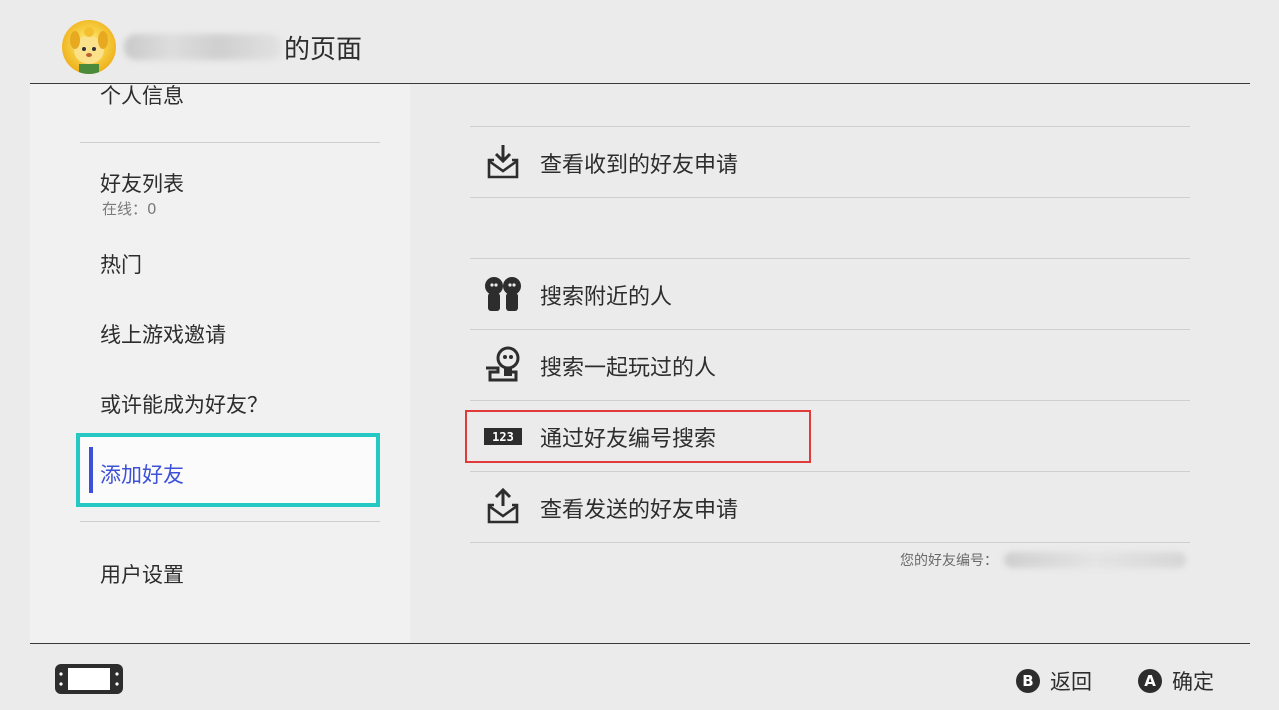 This screenshot has height=710, width=1279. I want to click on sidebar-item-add-friend: 添加好友, so click(228, 470).